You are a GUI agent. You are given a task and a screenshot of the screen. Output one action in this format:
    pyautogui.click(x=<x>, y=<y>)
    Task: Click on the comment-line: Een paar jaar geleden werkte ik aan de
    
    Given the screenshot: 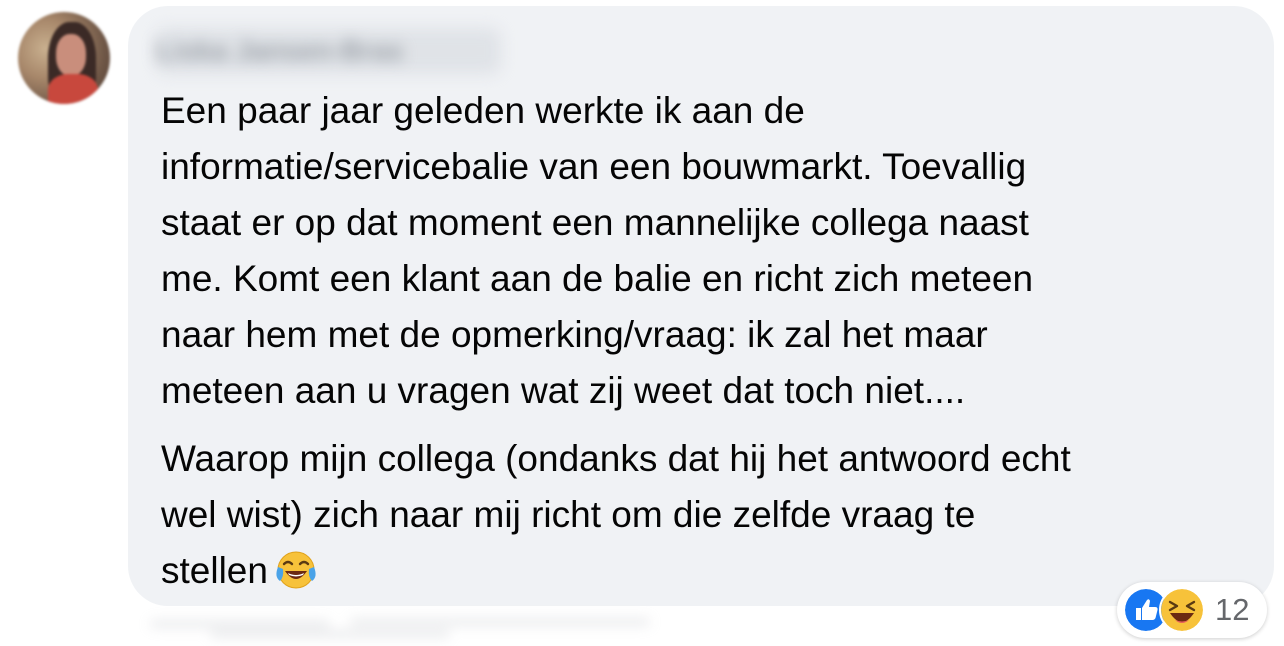 What is the action you would take?
    pyautogui.click(x=483, y=110)
    